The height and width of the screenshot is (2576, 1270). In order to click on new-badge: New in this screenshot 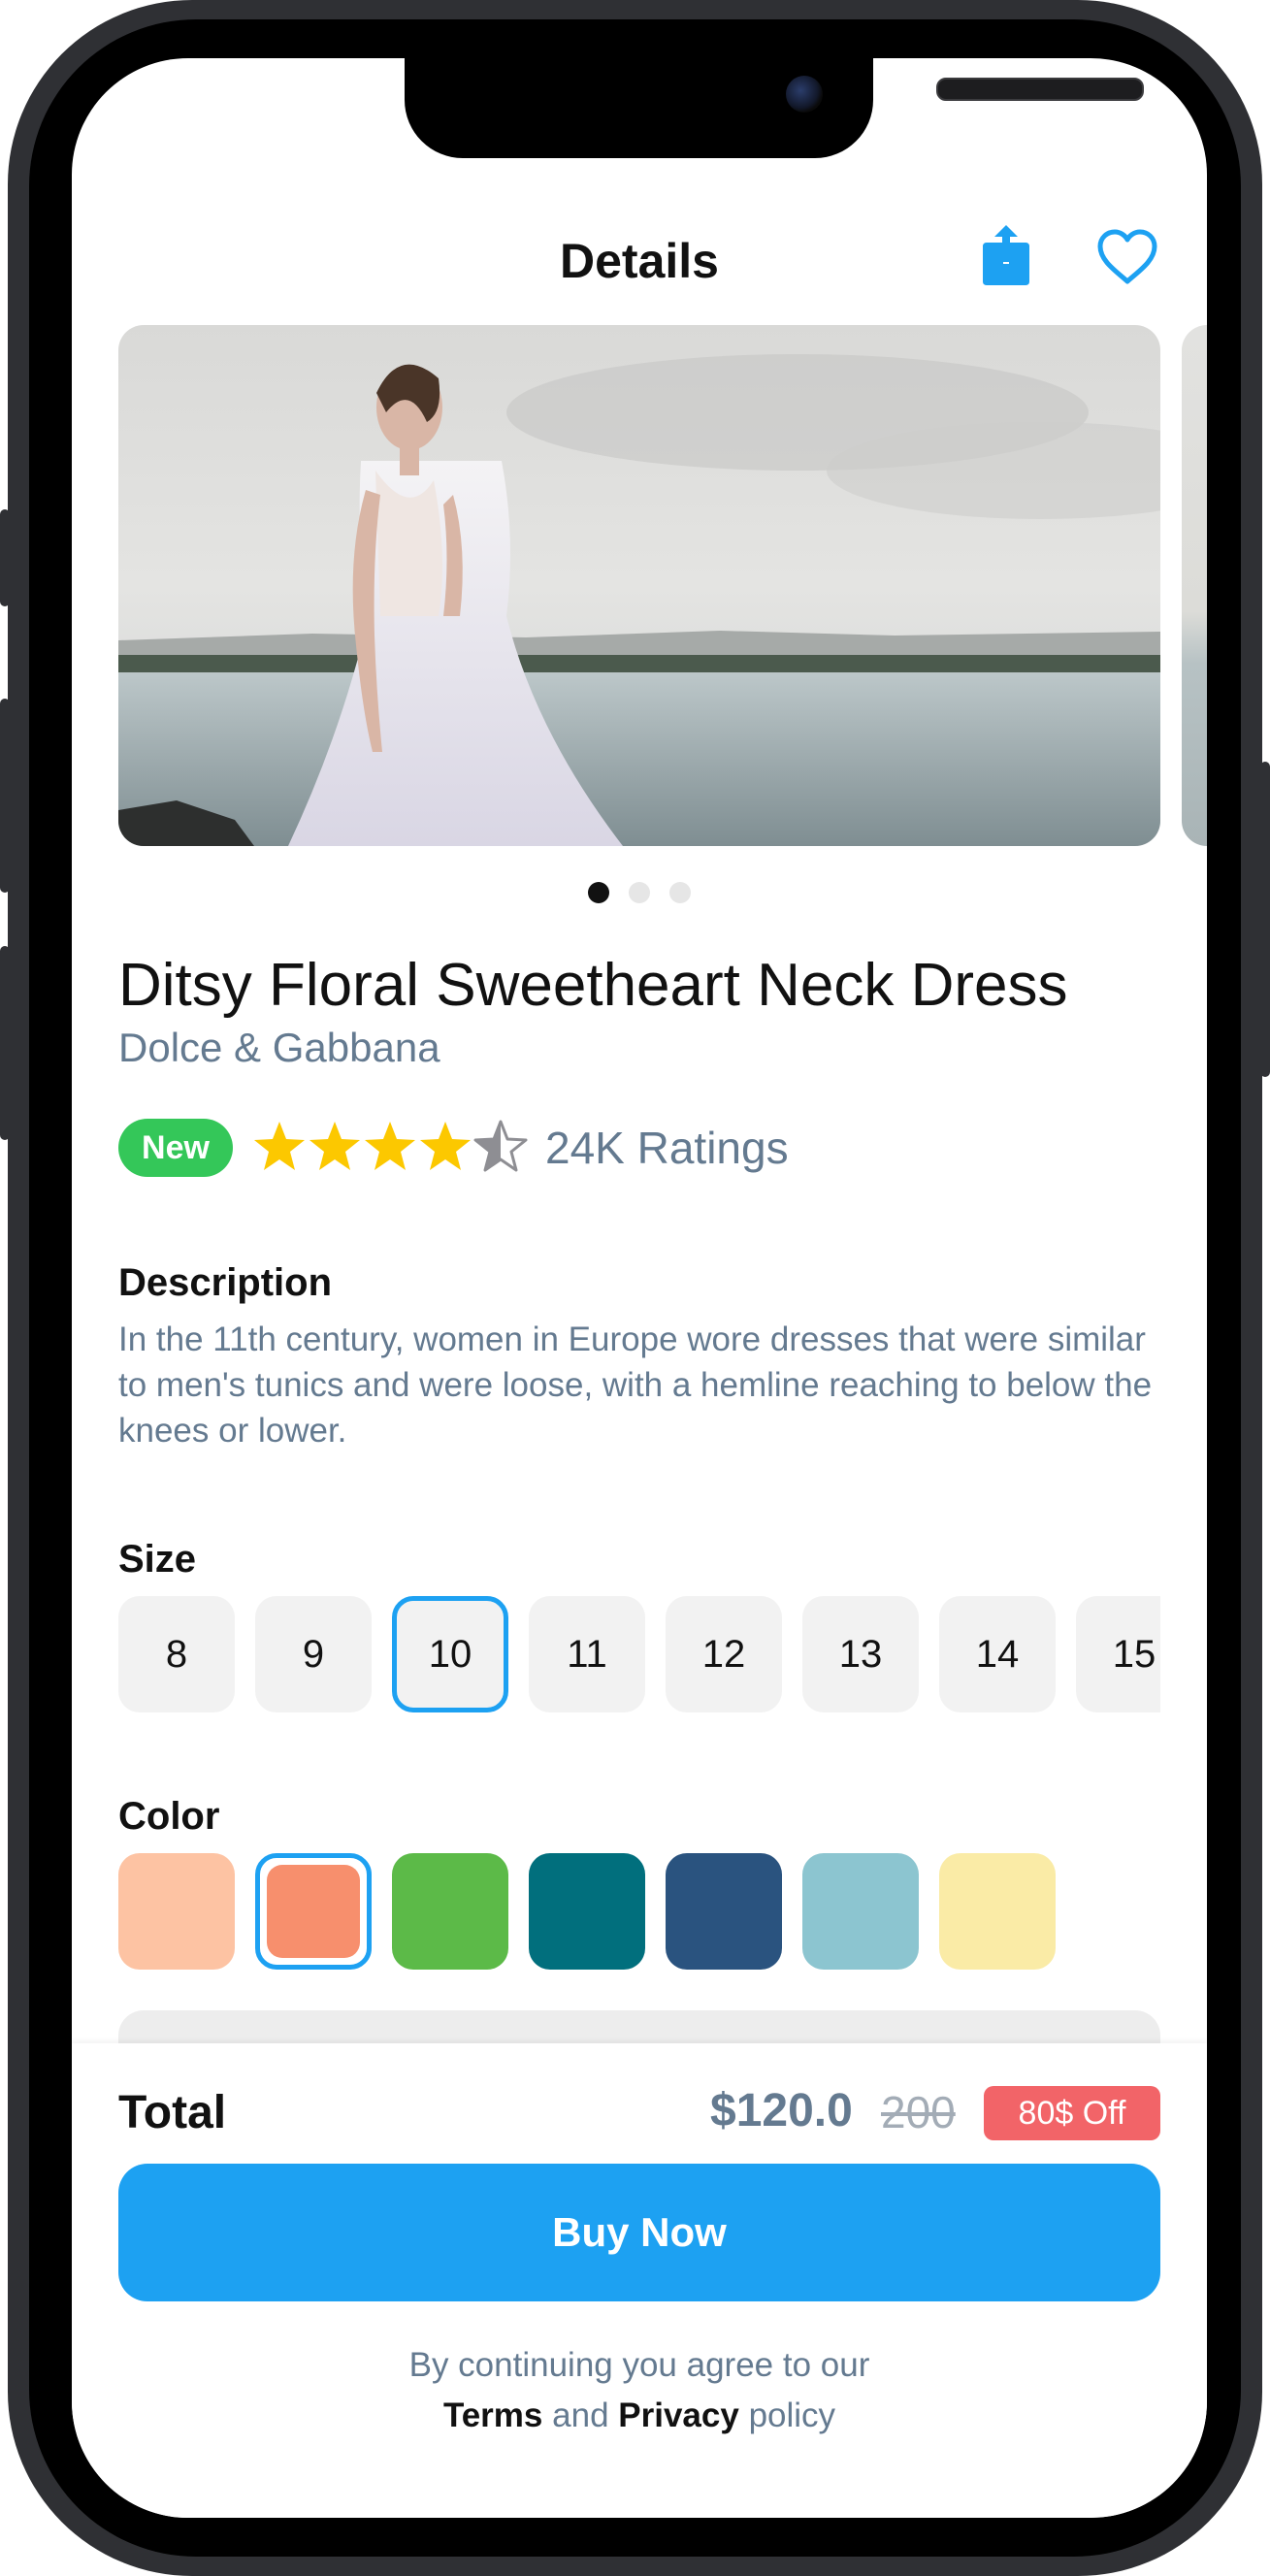, I will do `click(176, 1148)`.